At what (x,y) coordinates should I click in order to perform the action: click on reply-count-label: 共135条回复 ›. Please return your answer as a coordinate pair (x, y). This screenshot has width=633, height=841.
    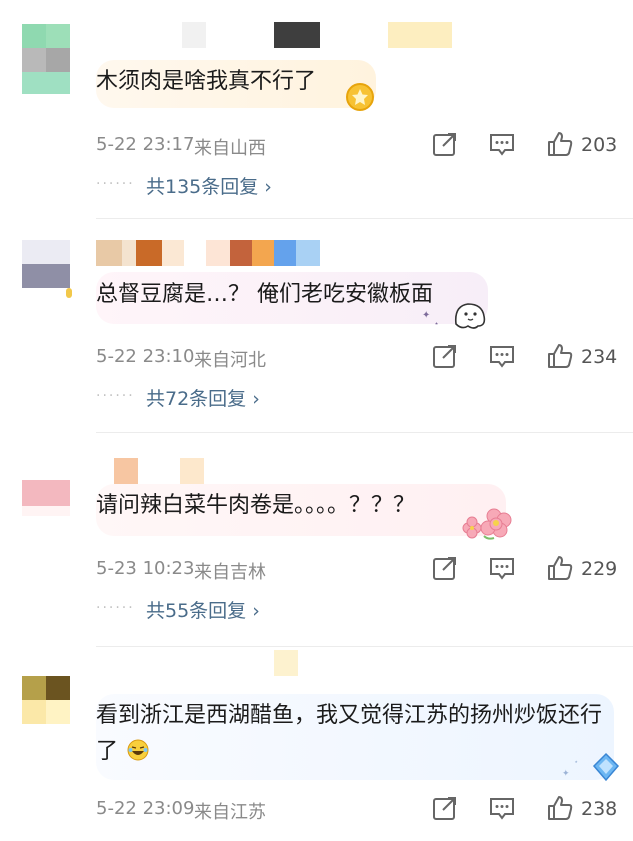
    Looking at the image, I should click on (209, 187).